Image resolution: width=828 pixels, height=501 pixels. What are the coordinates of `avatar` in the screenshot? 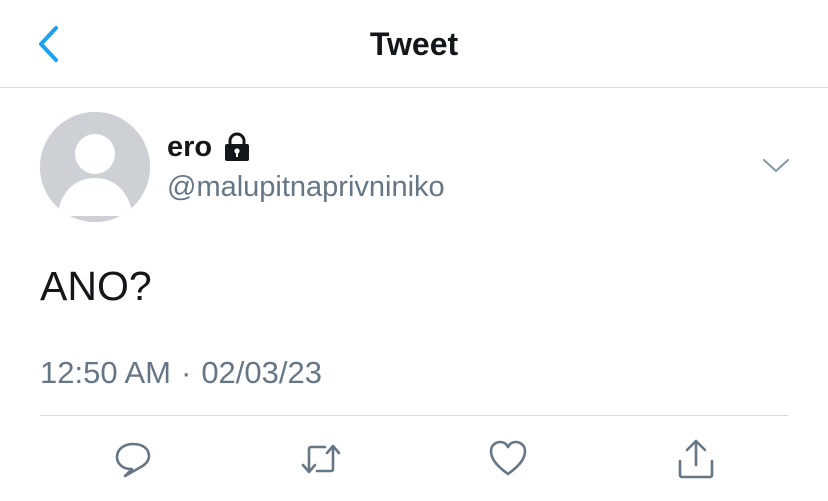 It's located at (95, 167).